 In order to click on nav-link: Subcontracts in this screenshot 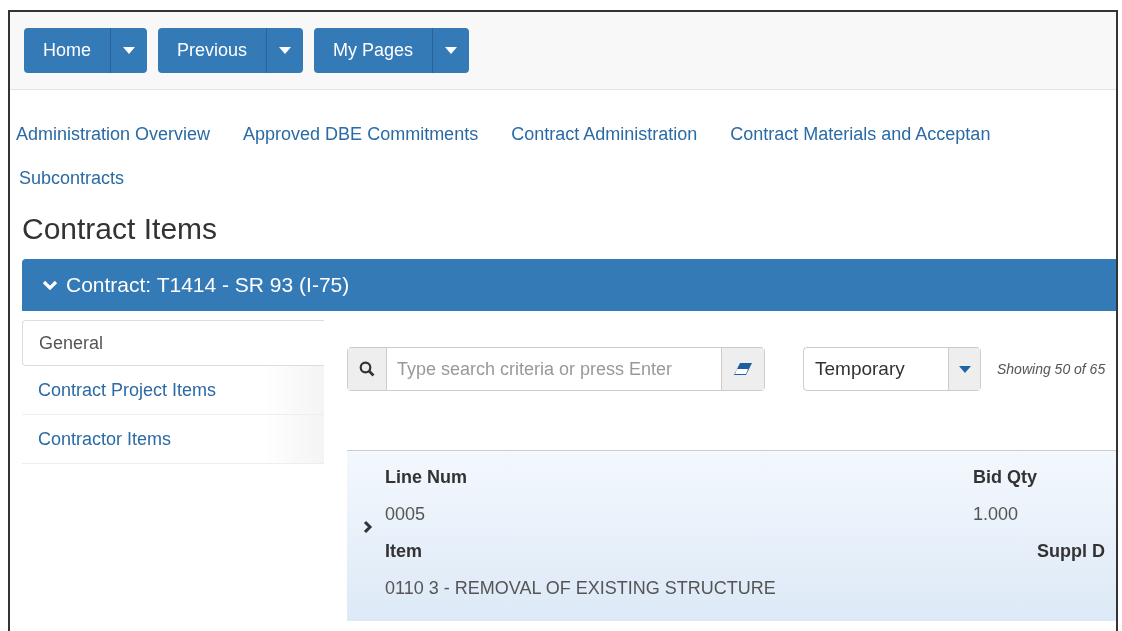, I will do `click(72, 178)`.